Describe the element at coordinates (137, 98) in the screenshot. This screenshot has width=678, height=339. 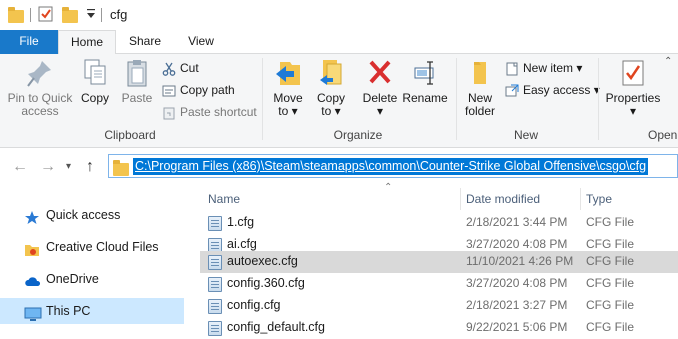
I see `paste-label: Paste` at that location.